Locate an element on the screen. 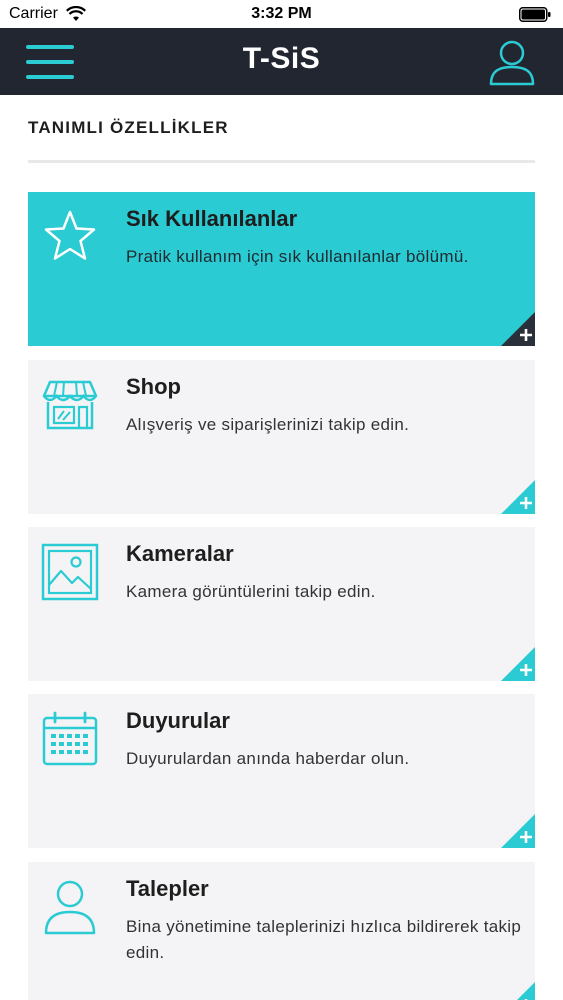  card-title: Shop is located at coordinates (153, 386).